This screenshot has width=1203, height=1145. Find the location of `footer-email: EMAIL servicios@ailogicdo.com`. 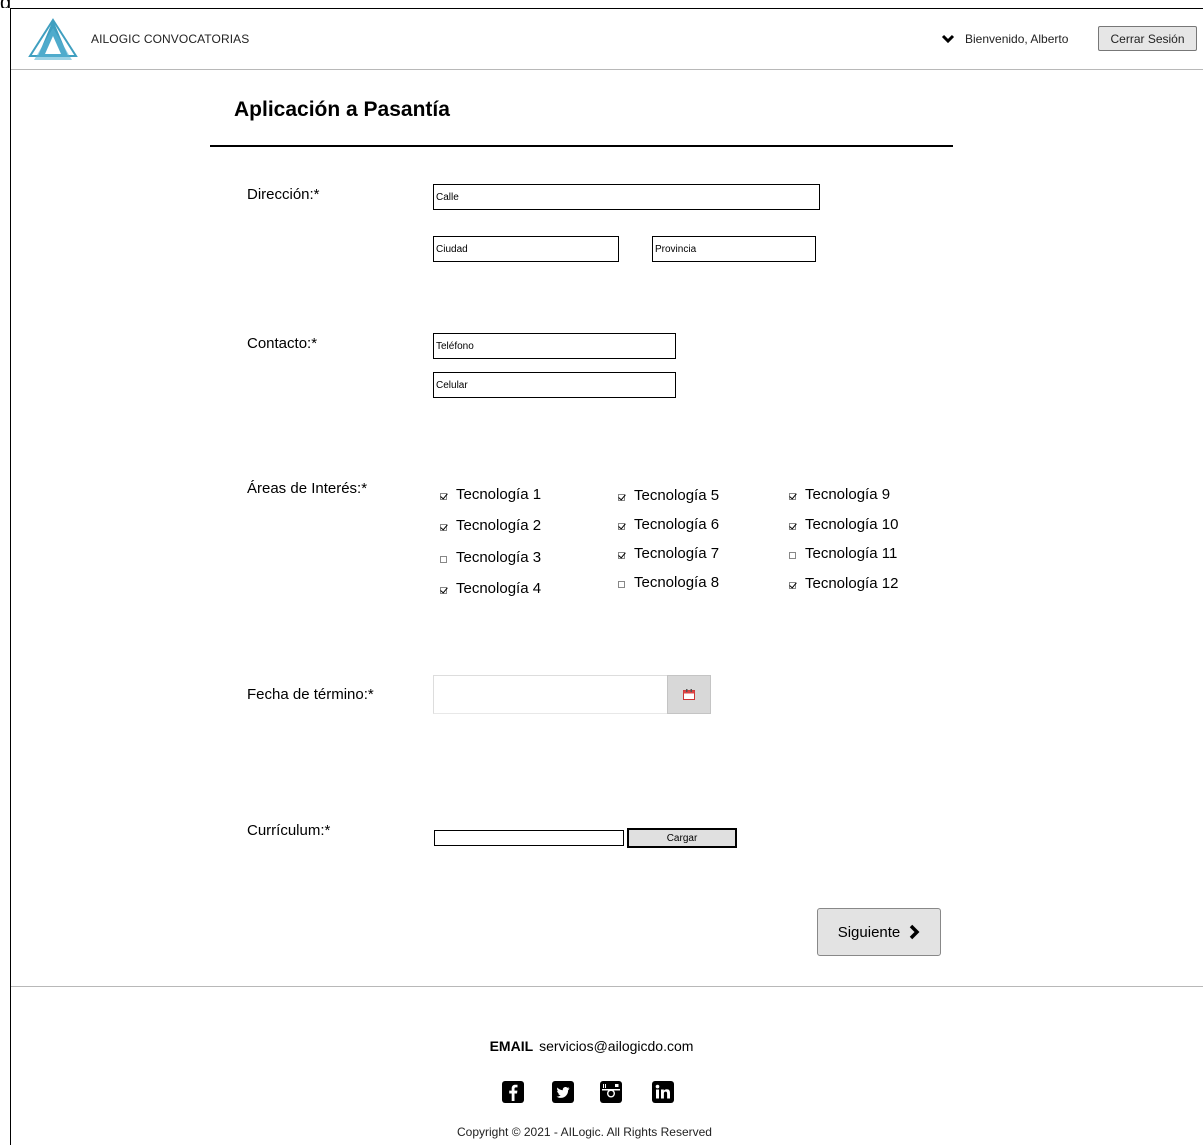

footer-email: EMAIL servicios@ailogicdo.com is located at coordinates (591, 1046).